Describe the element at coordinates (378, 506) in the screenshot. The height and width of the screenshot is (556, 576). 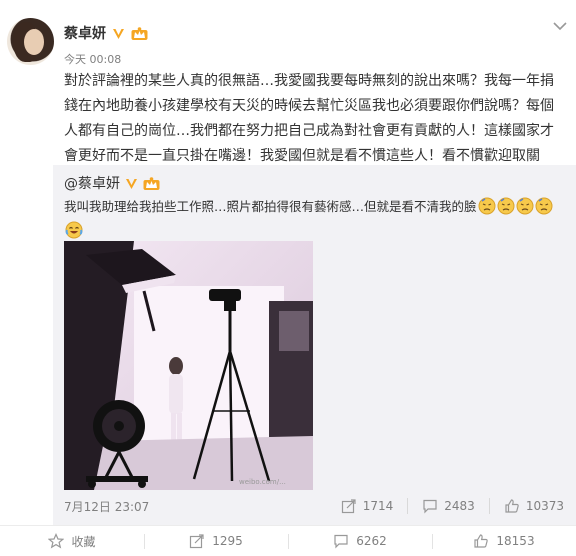
I see `repost-repost-value: 1714` at that location.